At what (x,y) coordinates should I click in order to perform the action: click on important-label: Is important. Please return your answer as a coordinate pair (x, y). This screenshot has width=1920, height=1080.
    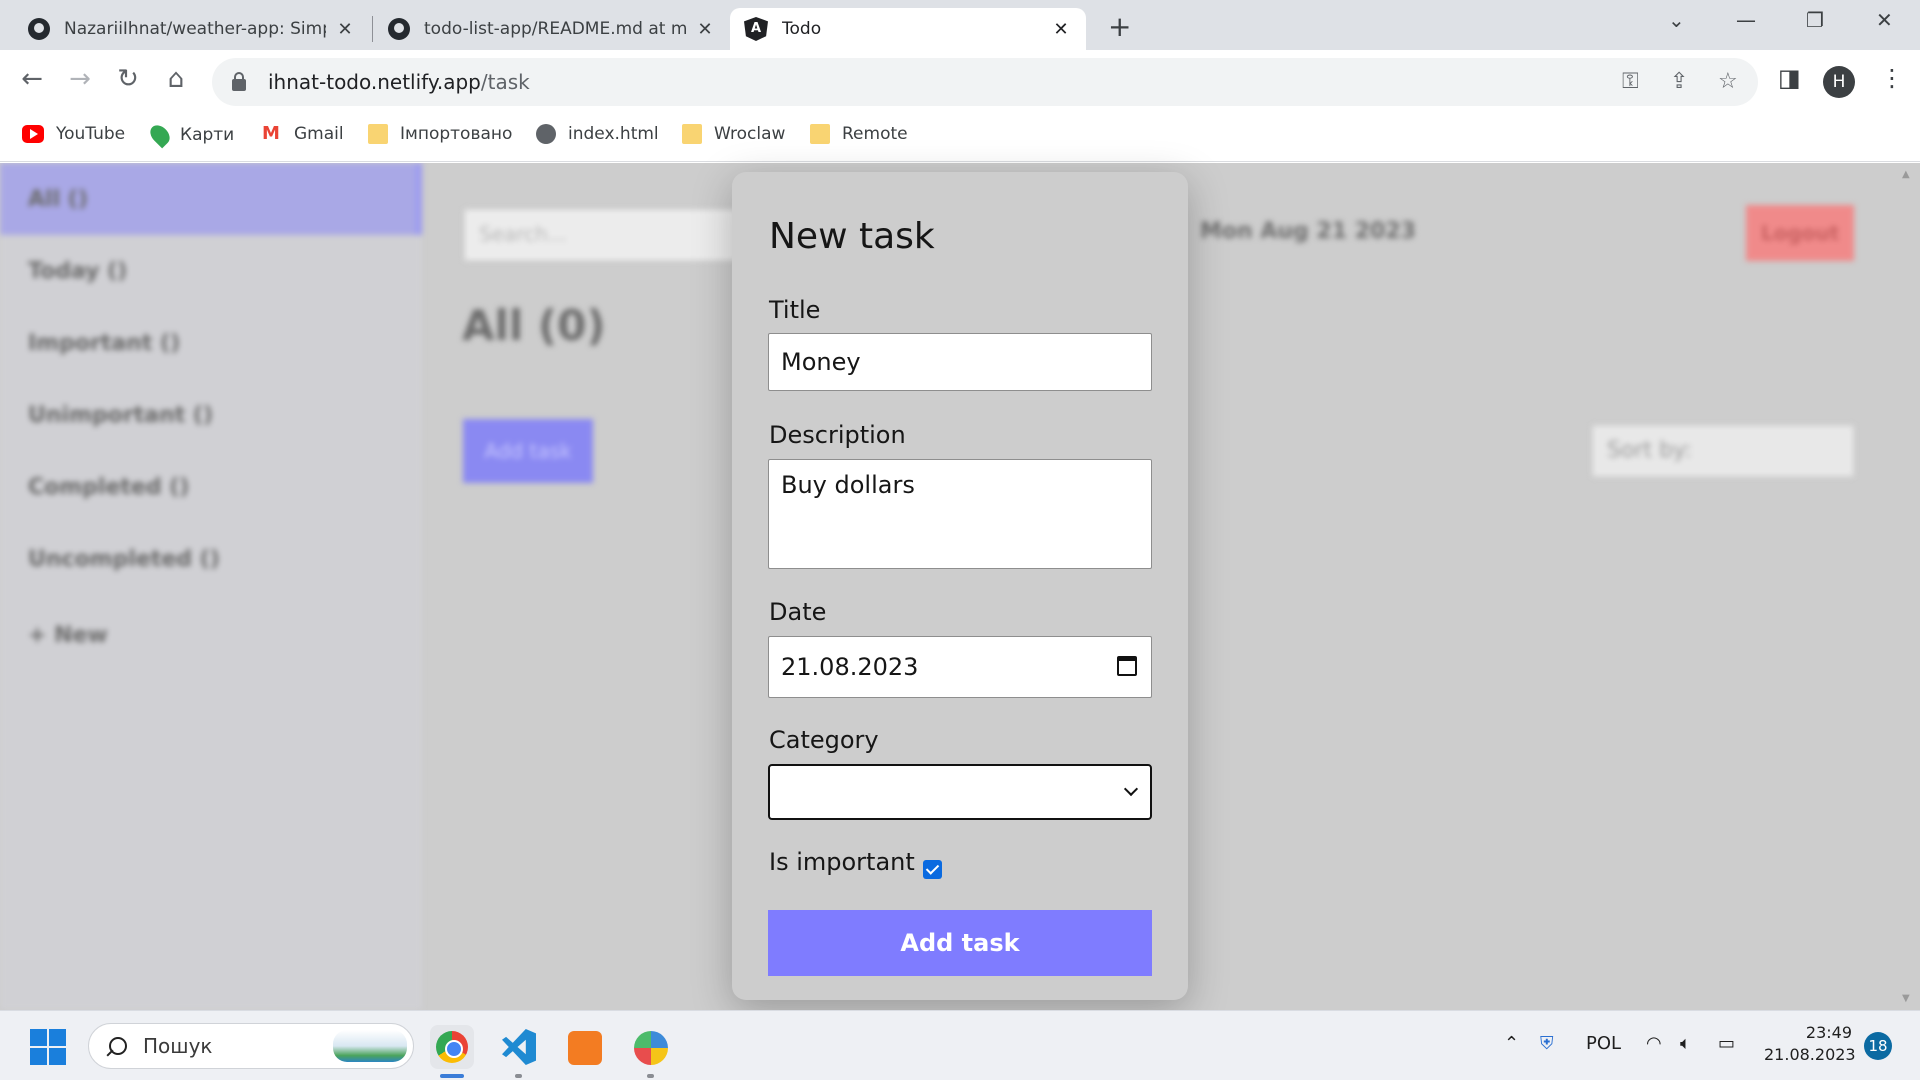
    Looking at the image, I should click on (842, 862).